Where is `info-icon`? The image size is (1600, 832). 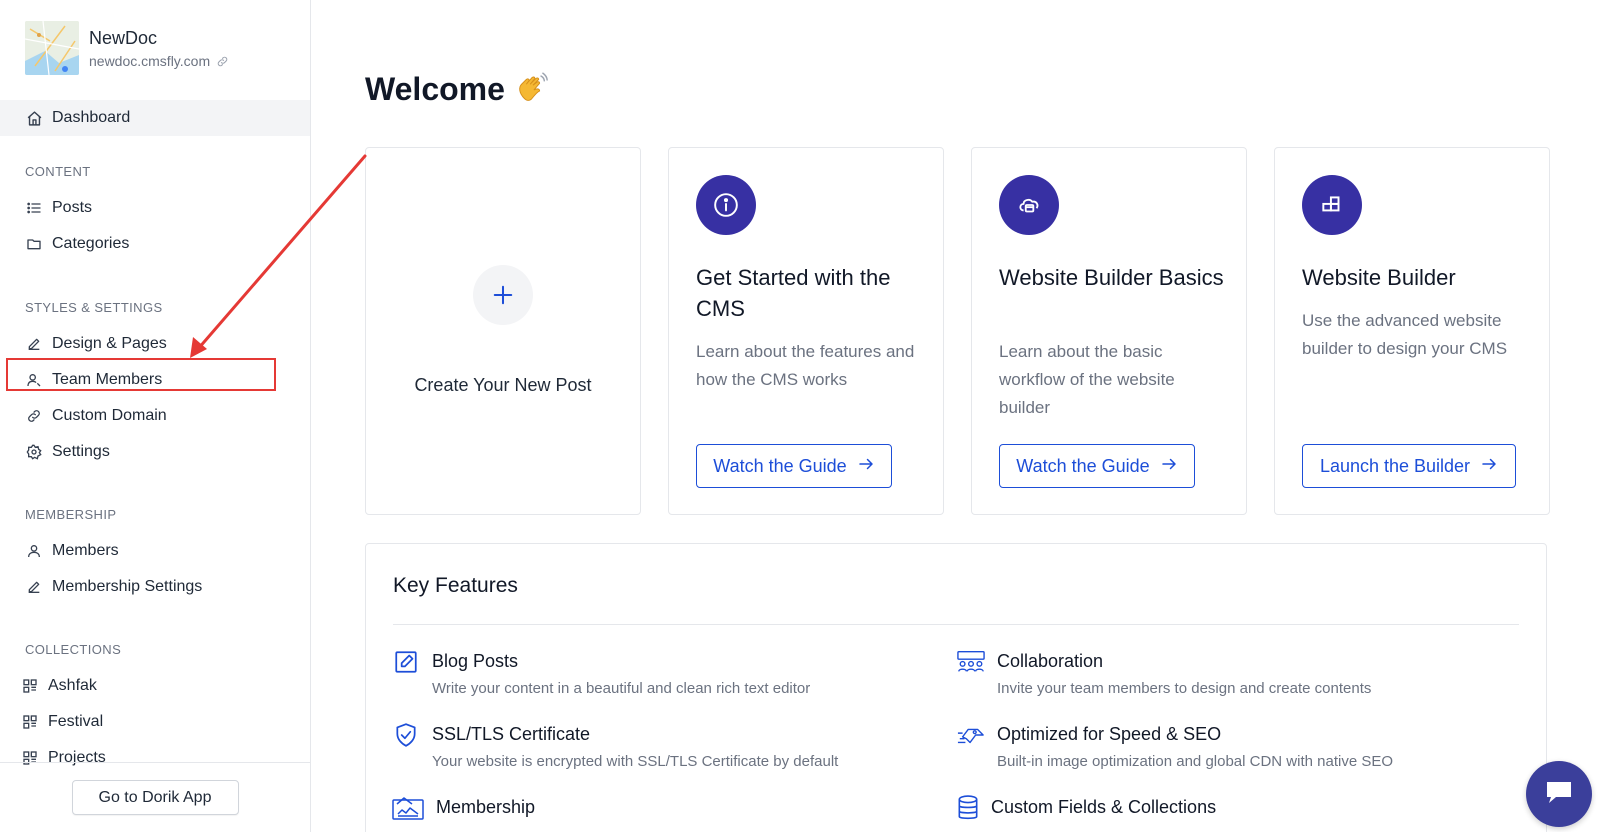
info-icon is located at coordinates (726, 205).